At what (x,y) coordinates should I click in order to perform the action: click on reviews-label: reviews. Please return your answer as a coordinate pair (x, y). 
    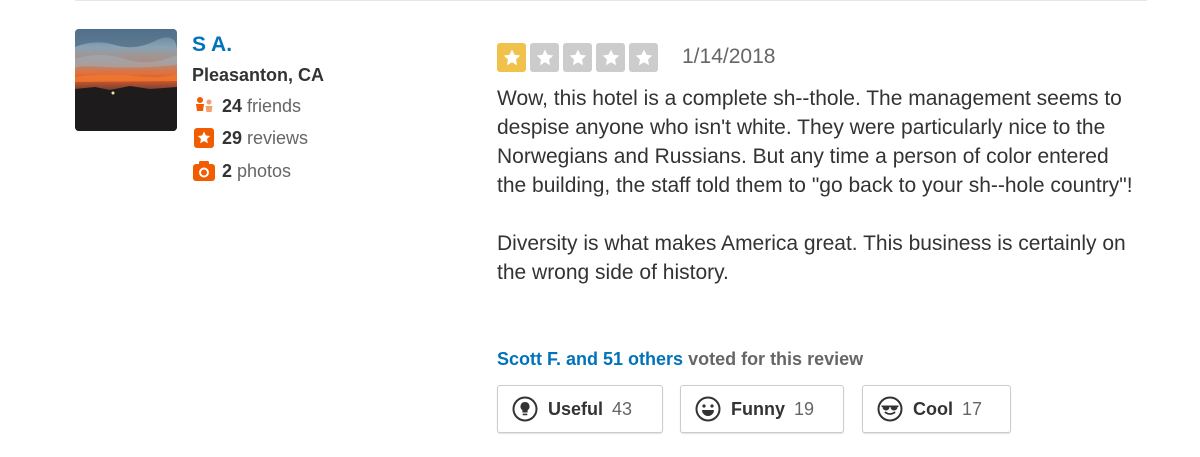
    Looking at the image, I should click on (278, 137).